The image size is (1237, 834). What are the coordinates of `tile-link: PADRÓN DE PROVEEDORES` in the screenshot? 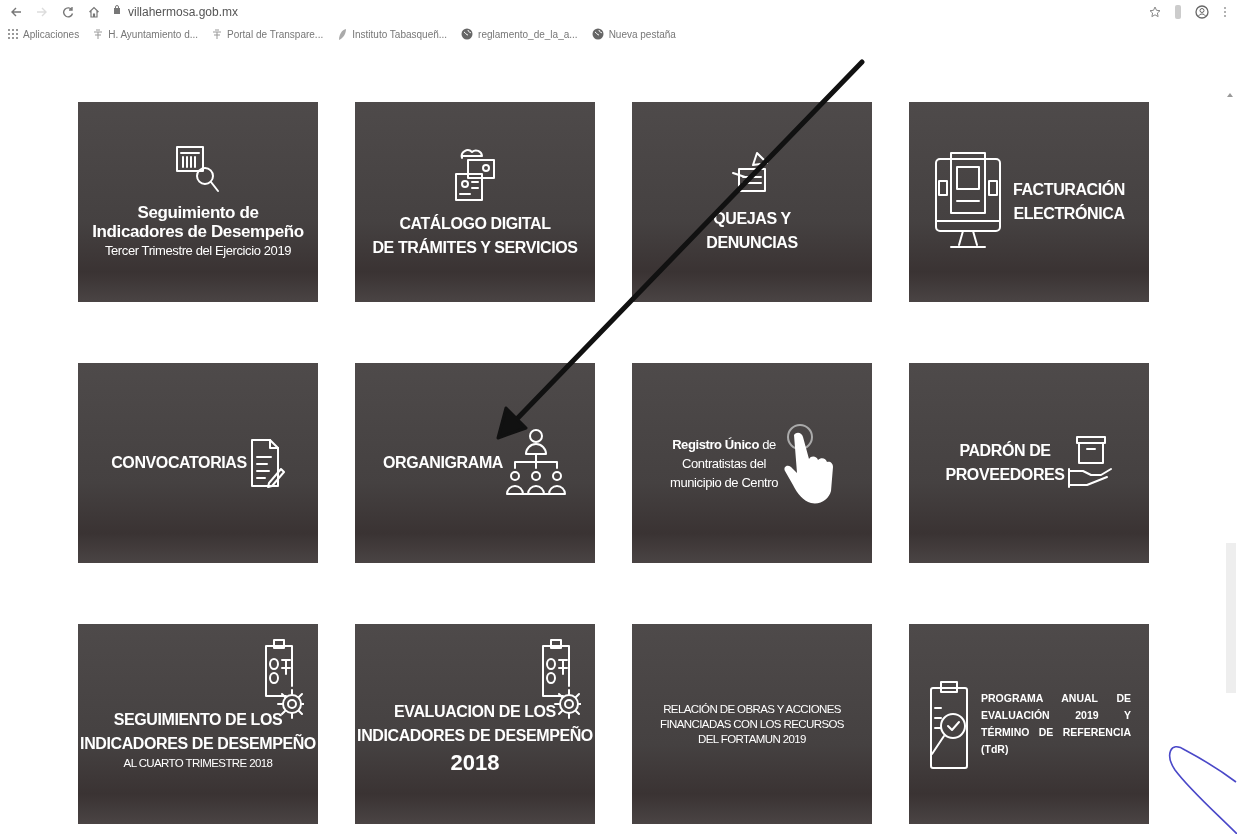 It's located at (1029, 463).